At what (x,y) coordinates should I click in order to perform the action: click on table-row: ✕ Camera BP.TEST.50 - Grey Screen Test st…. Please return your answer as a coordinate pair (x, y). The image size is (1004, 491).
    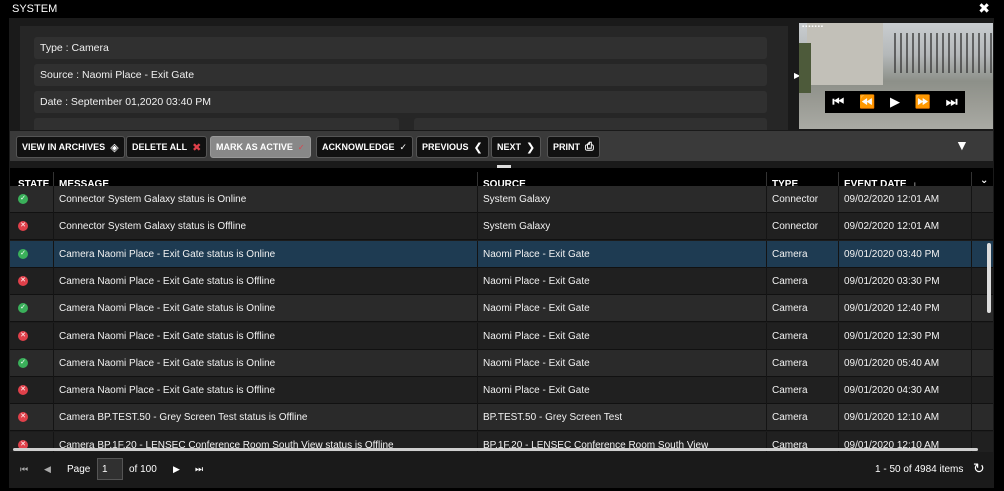
    Looking at the image, I should click on (501, 418).